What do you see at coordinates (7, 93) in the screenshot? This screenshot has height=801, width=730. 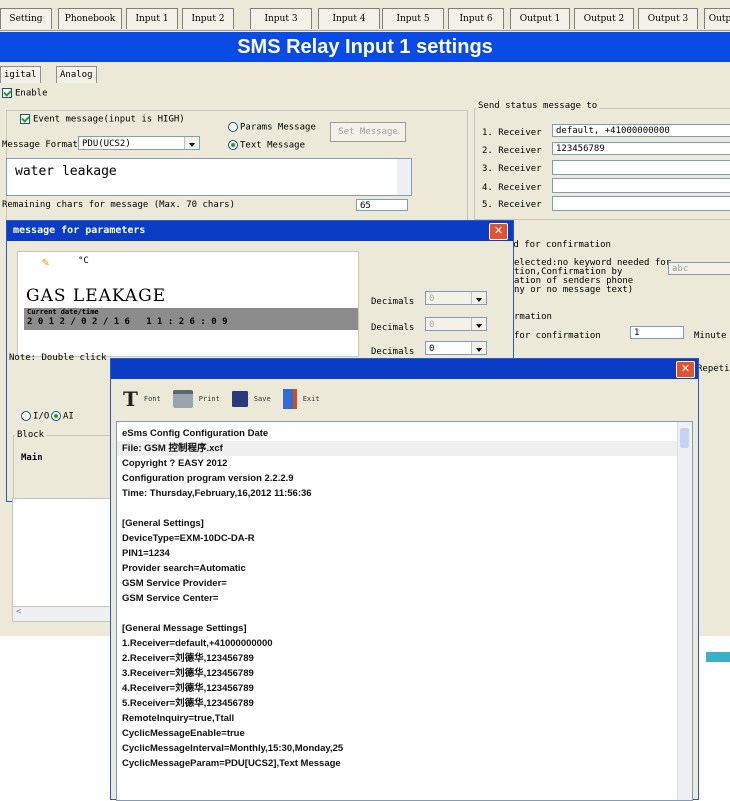 I see `enable-checkbox` at bounding box center [7, 93].